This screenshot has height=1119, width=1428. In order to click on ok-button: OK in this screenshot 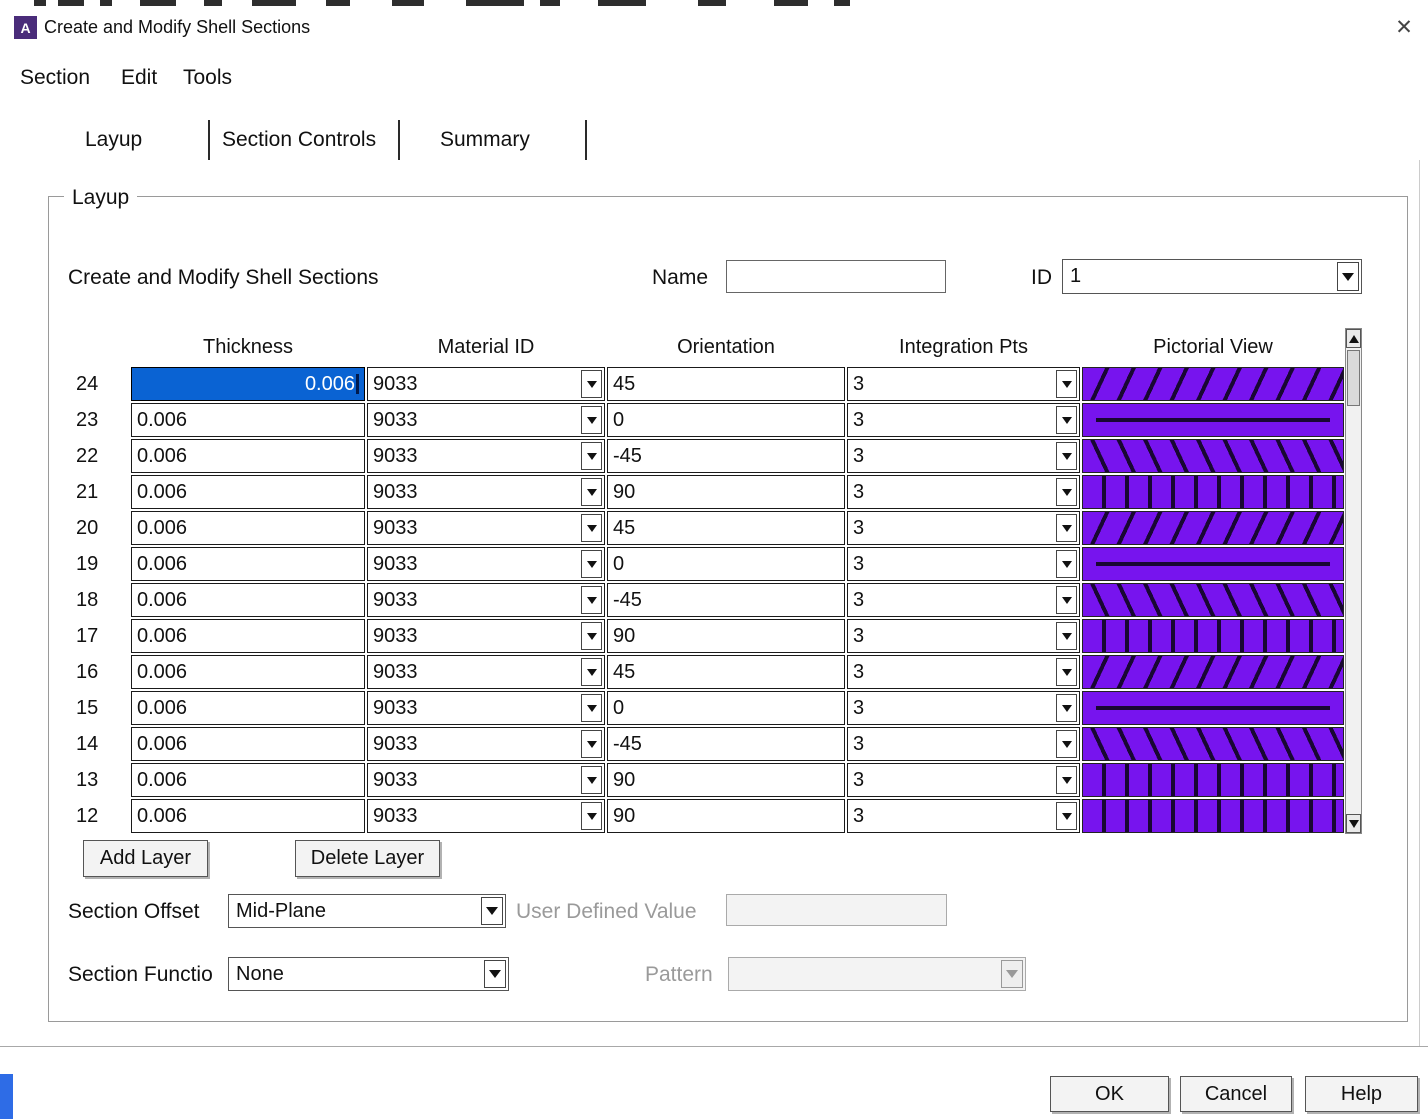, I will do `click(1109, 1094)`.